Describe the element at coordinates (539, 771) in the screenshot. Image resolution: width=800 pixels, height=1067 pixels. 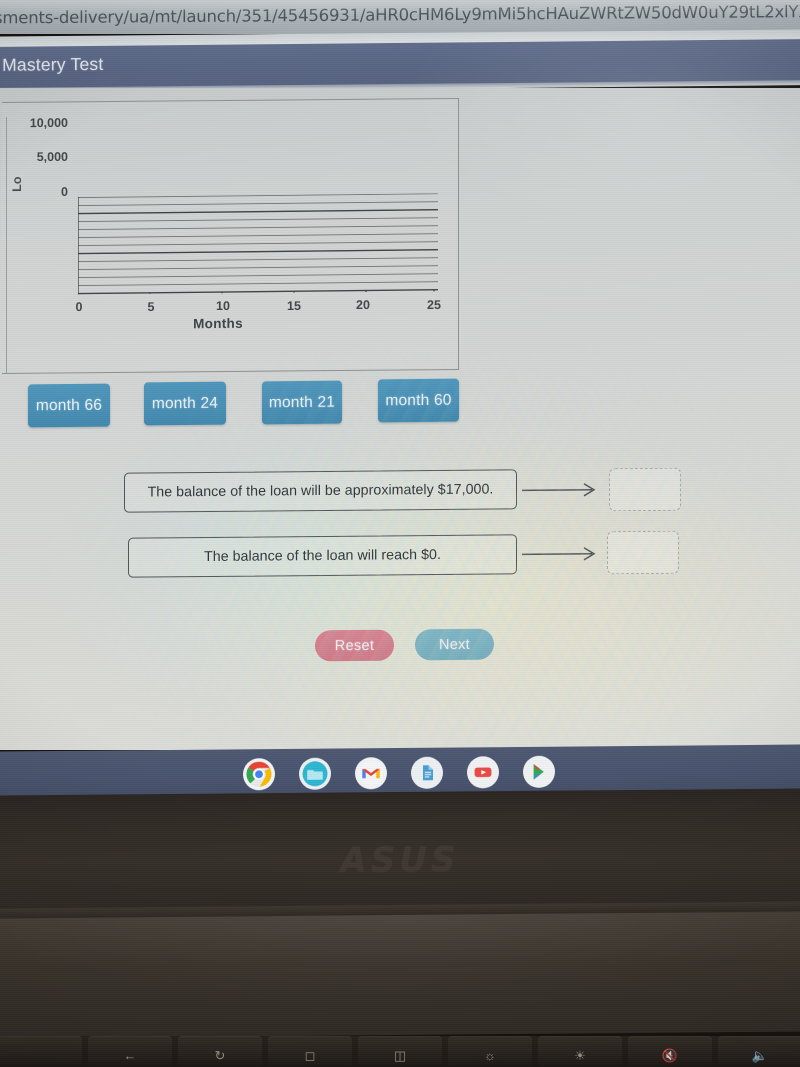
I see `play-store-icon` at that location.